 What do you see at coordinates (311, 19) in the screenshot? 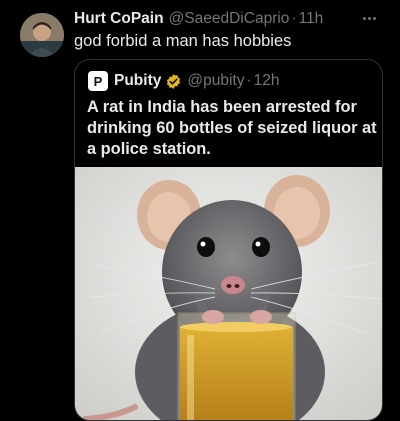
I see `tweet-timestamp: 11h` at bounding box center [311, 19].